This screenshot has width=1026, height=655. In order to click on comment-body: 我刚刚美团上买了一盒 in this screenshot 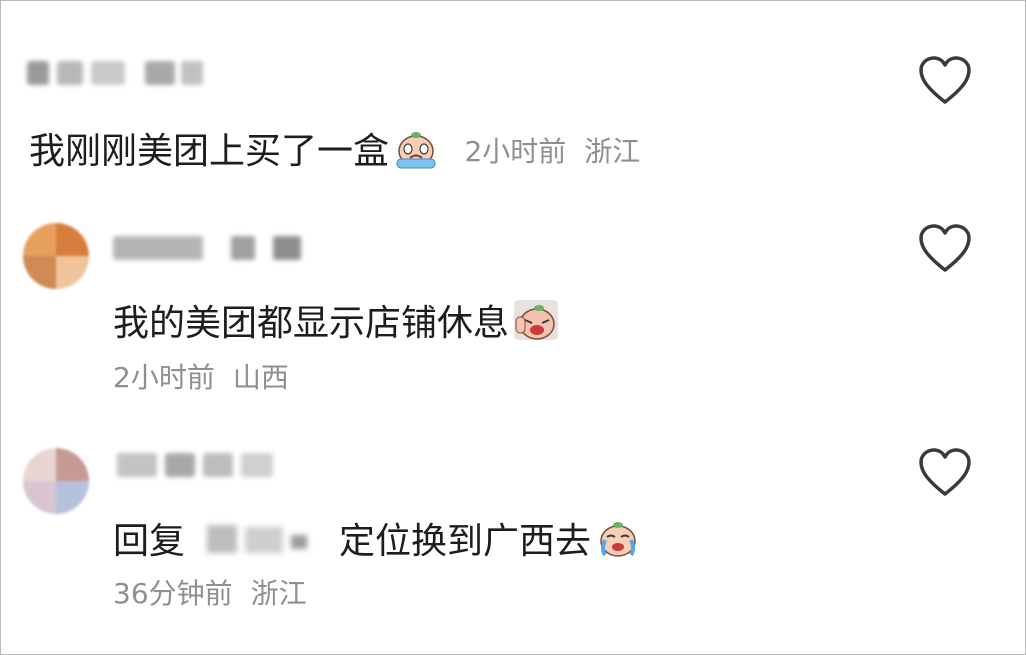, I will do `click(209, 151)`.